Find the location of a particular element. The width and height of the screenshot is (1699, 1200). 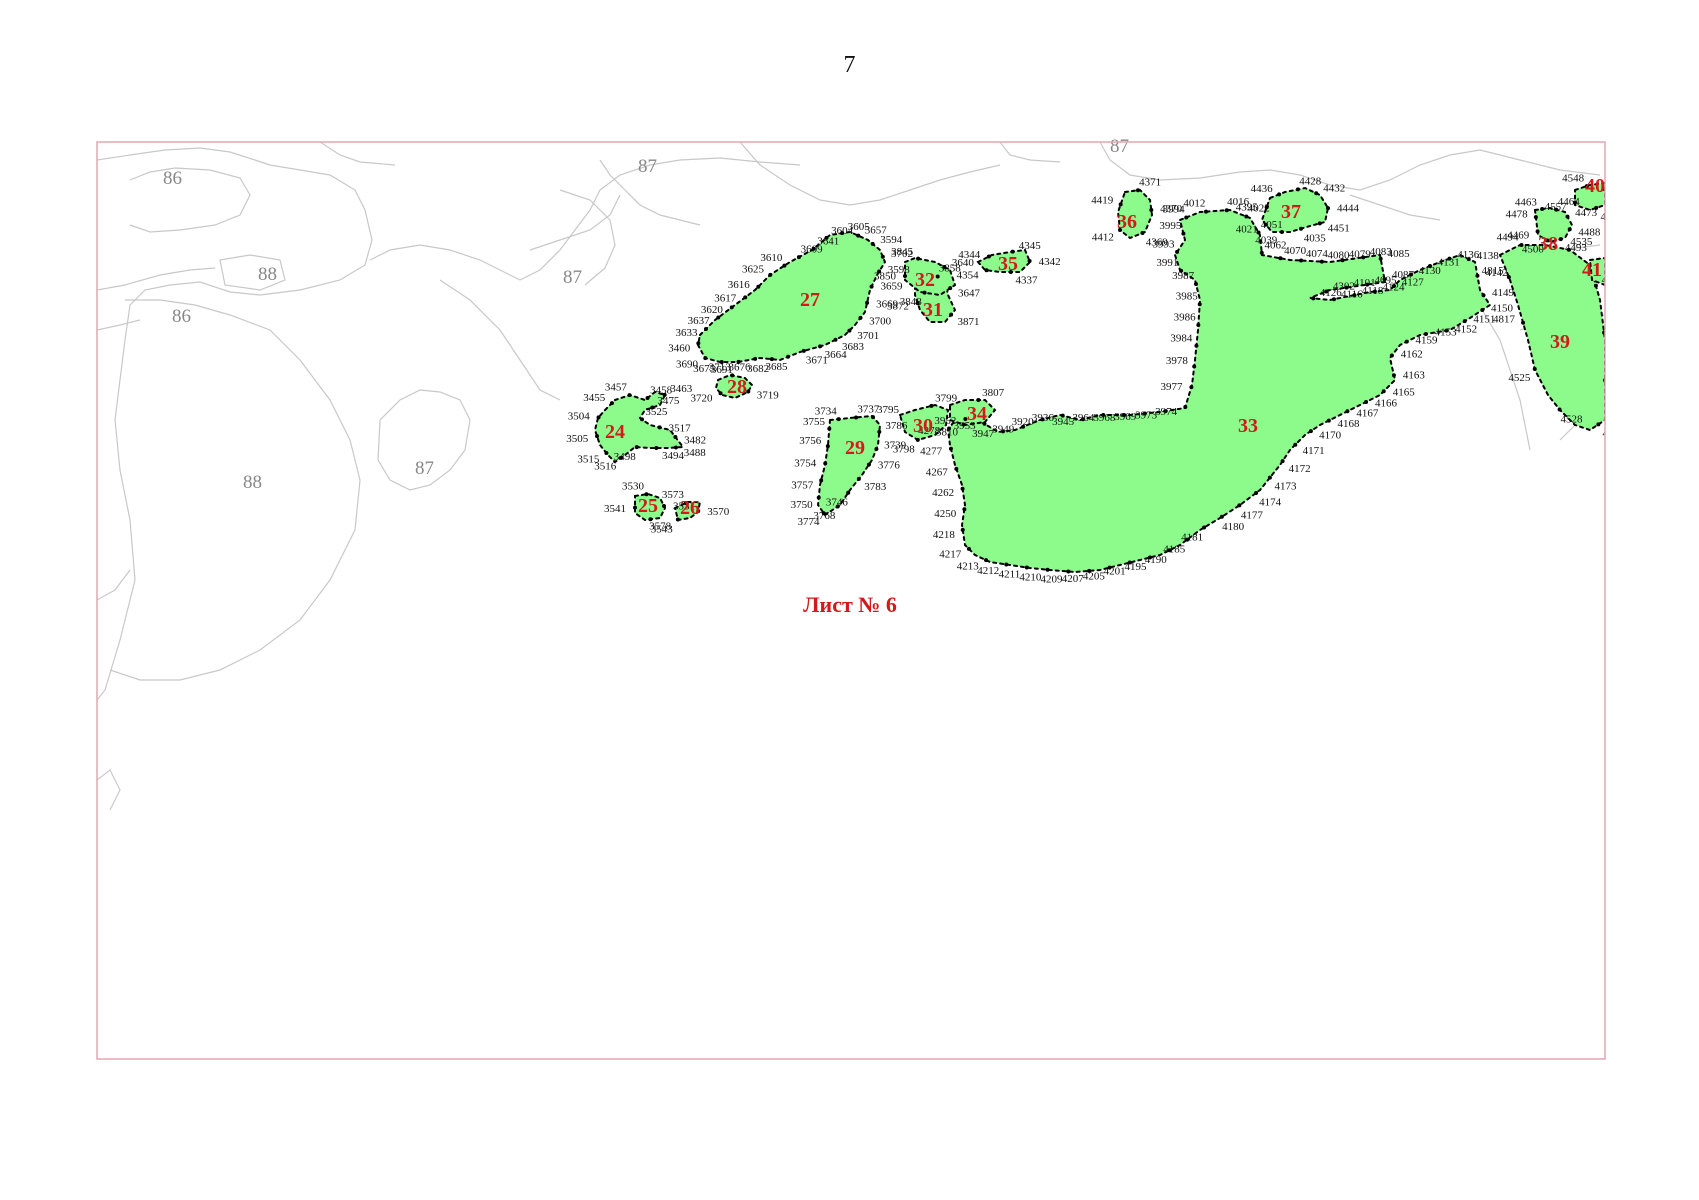

boundary-point-number: 3968 is located at coordinates (1104, 418).